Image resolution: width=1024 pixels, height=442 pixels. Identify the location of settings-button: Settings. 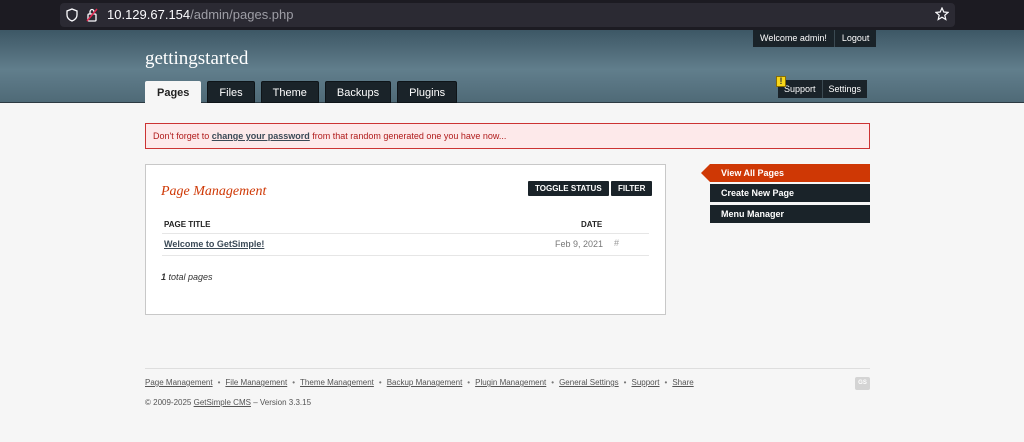
(844, 89).